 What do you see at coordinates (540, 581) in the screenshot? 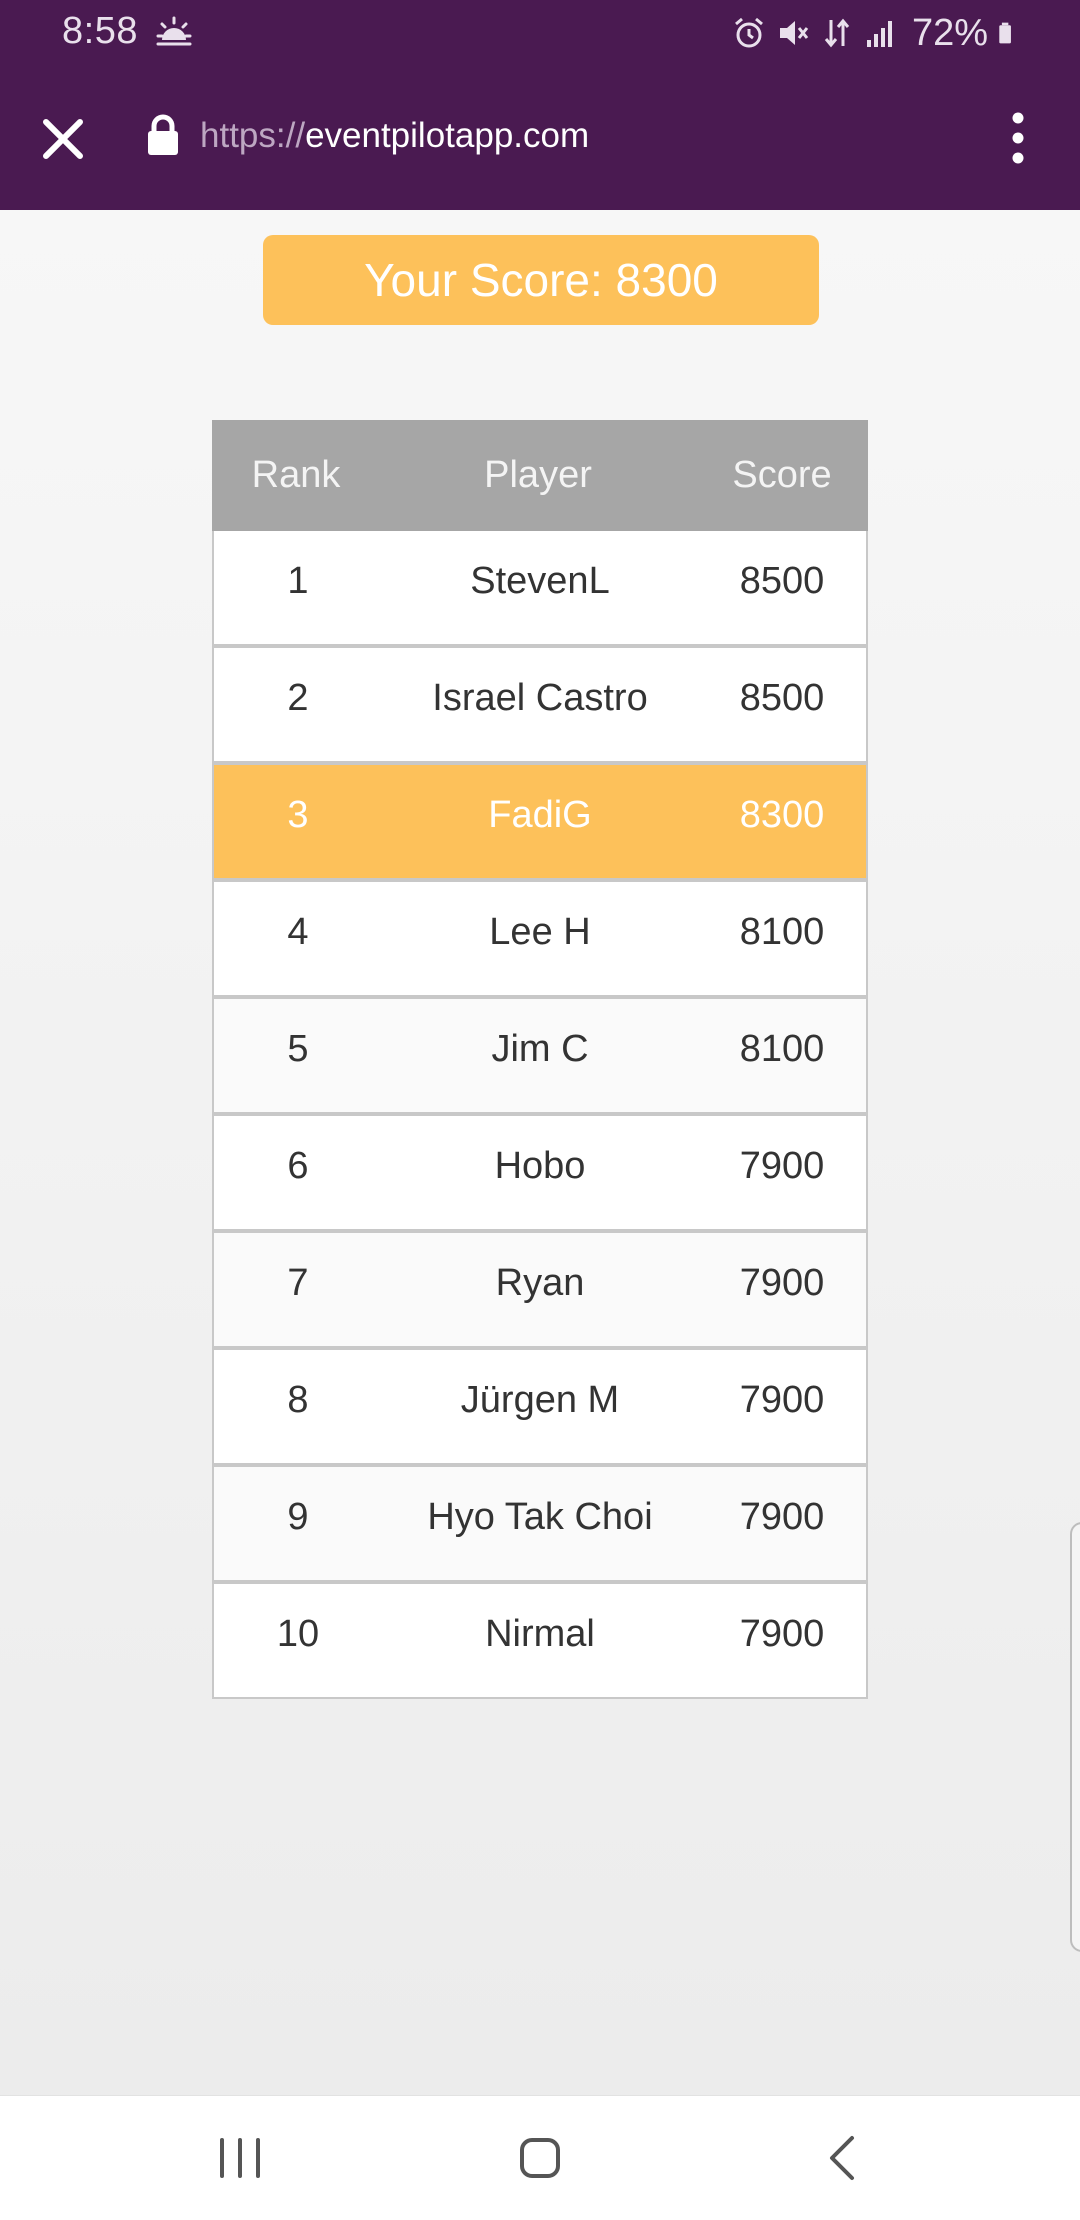
I see `row-player: StevenL` at bounding box center [540, 581].